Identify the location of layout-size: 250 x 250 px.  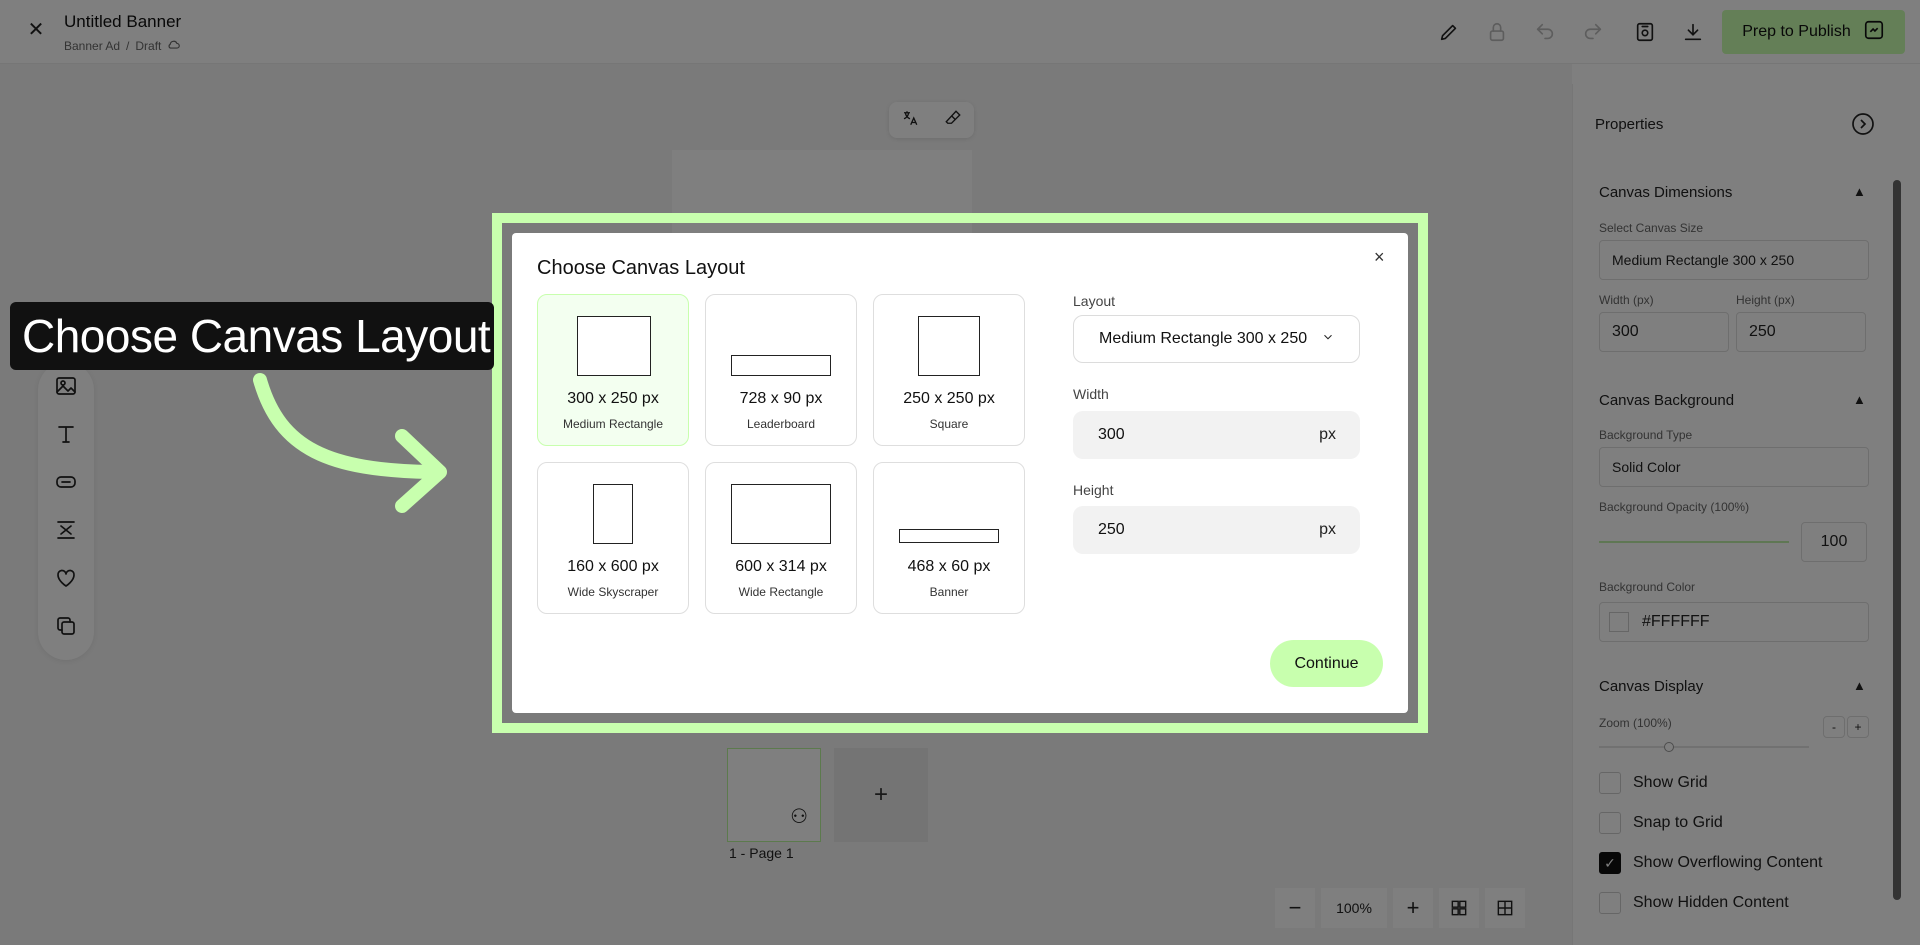
(949, 398).